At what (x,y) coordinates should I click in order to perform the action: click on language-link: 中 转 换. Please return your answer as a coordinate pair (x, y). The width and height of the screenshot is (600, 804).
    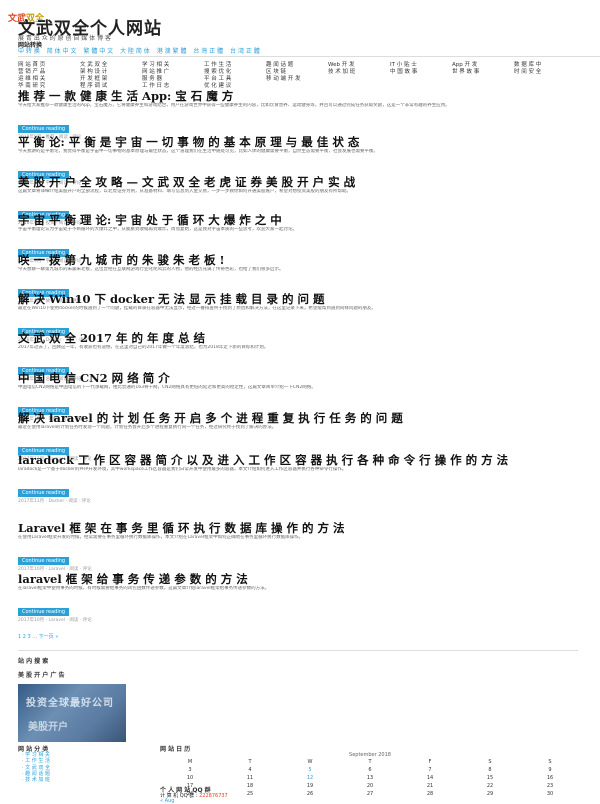
    Looking at the image, I should click on (29, 51).